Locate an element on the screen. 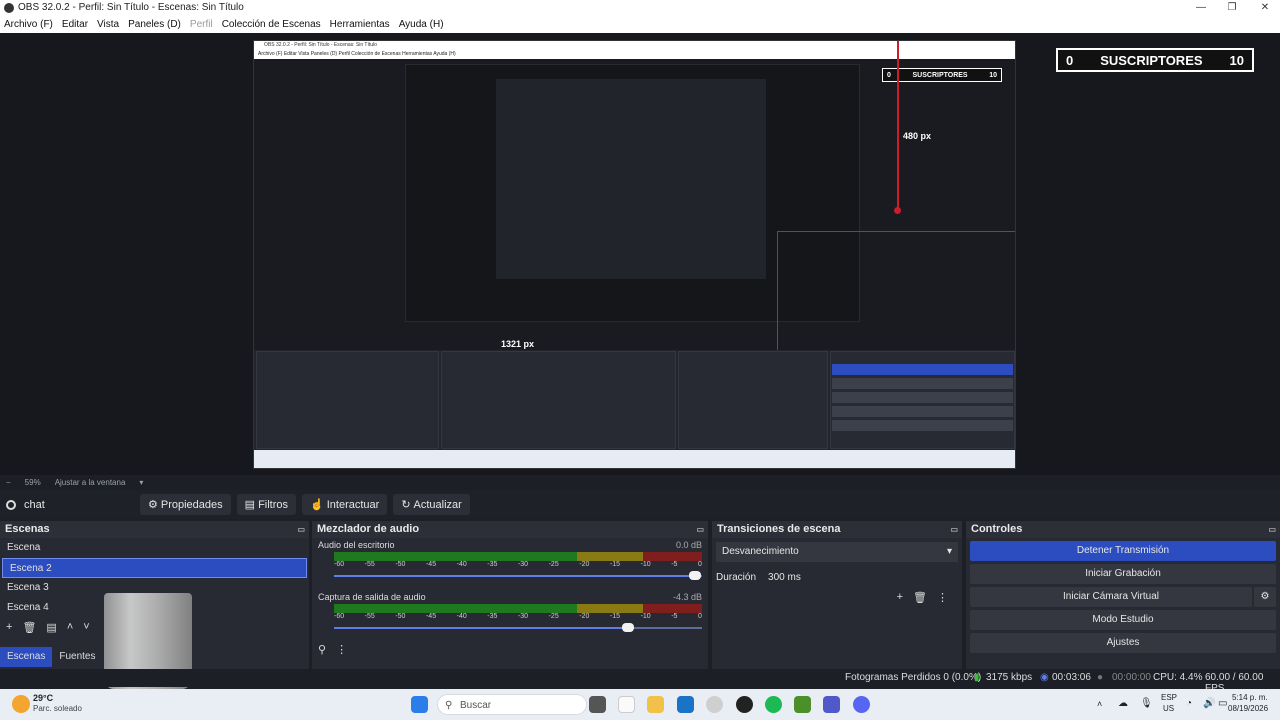 This screenshot has width=1280, height=720. outlook-icon is located at coordinates (685, 704).